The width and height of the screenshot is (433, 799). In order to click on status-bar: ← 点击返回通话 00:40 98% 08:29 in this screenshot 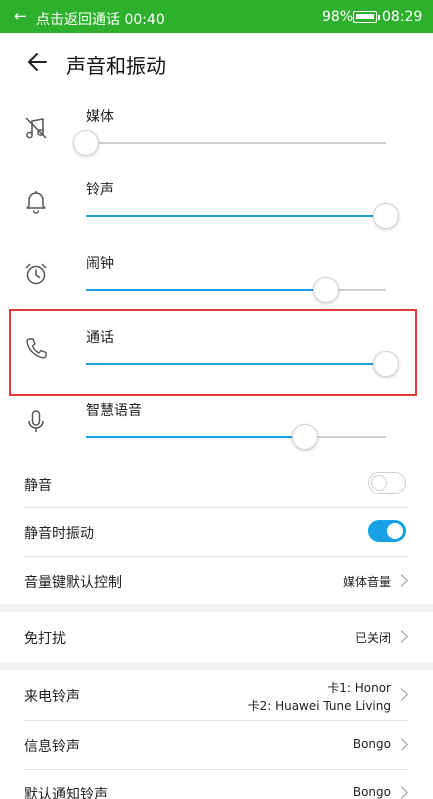, I will do `click(216, 16)`.